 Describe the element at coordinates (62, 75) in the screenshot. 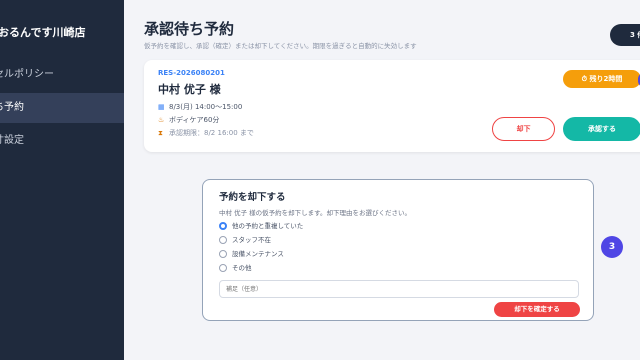

I see `sidebar-item-cancel-policy: セルポリシー` at that location.